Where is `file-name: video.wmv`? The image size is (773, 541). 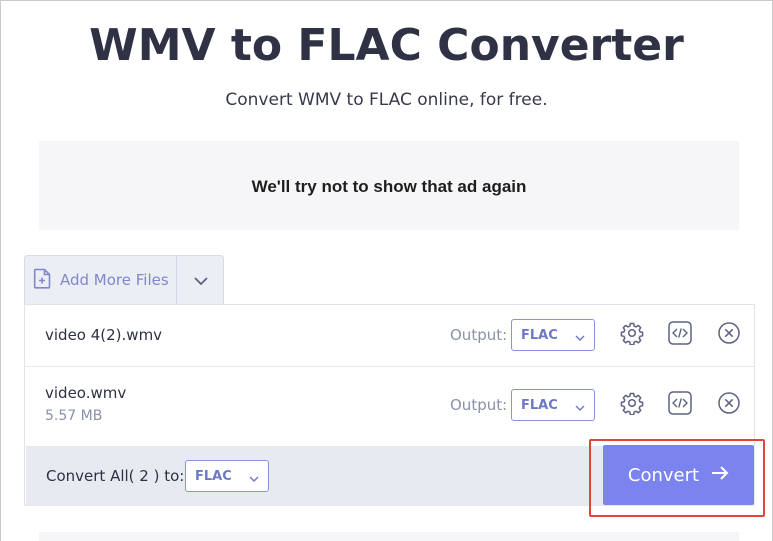 file-name: video.wmv is located at coordinates (86, 393).